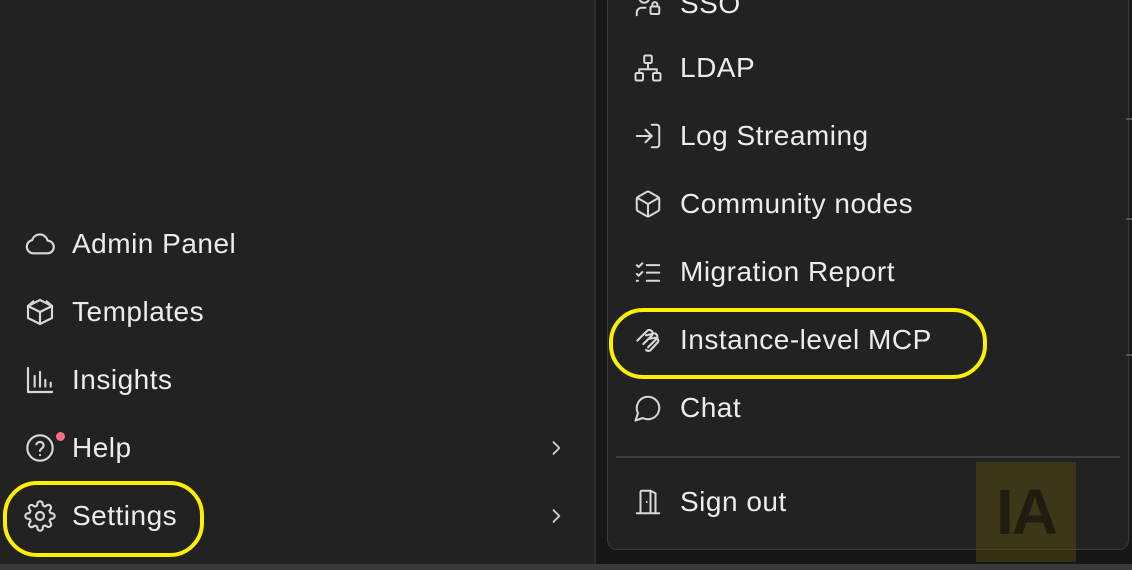 The image size is (1132, 570). What do you see at coordinates (125, 515) in the screenshot?
I see `sidebar-item-label: Settings` at bounding box center [125, 515].